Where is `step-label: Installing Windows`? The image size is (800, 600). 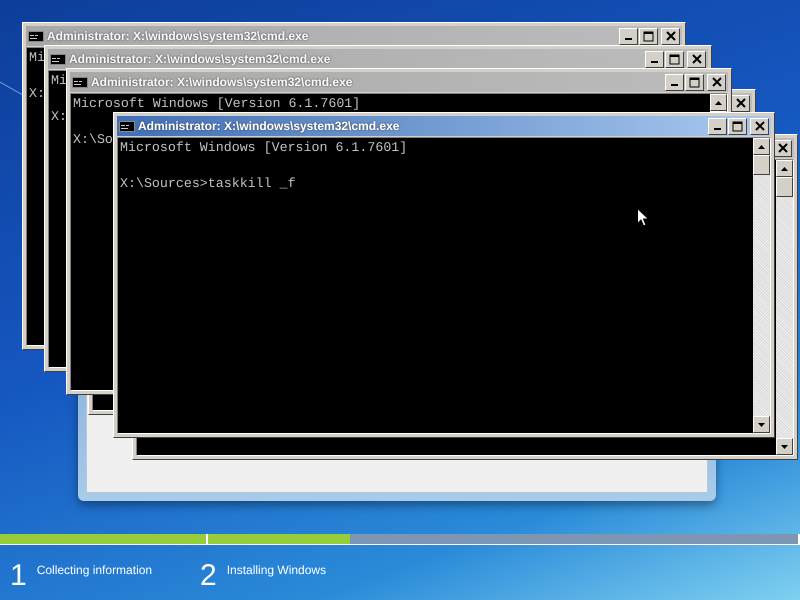
step-label: Installing Windows is located at coordinates (276, 570).